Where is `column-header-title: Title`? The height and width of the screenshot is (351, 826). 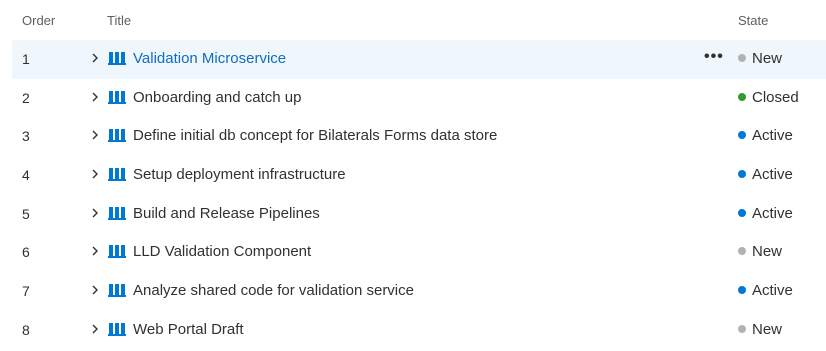
column-header-title: Title is located at coordinates (119, 20).